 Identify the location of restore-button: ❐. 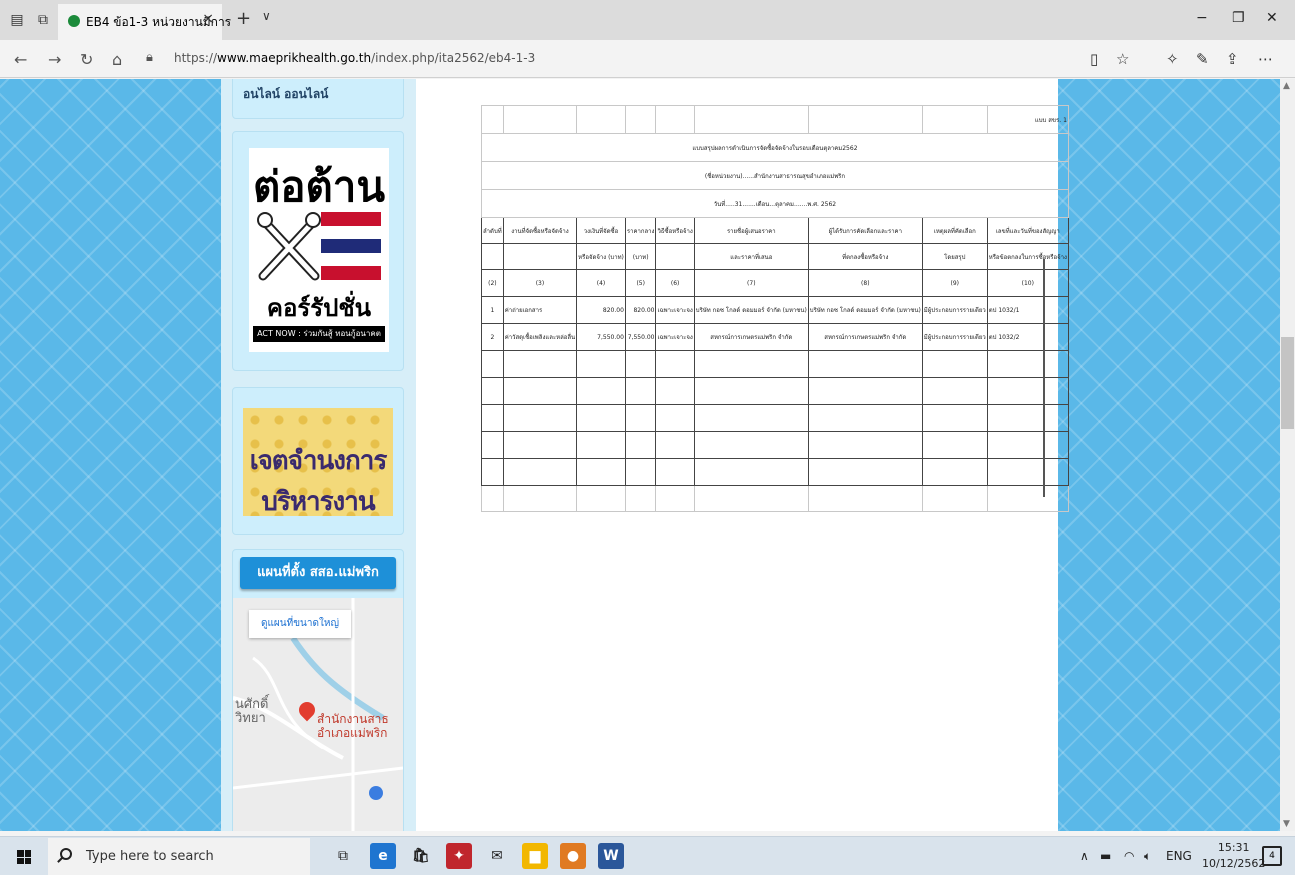
(1238, 18).